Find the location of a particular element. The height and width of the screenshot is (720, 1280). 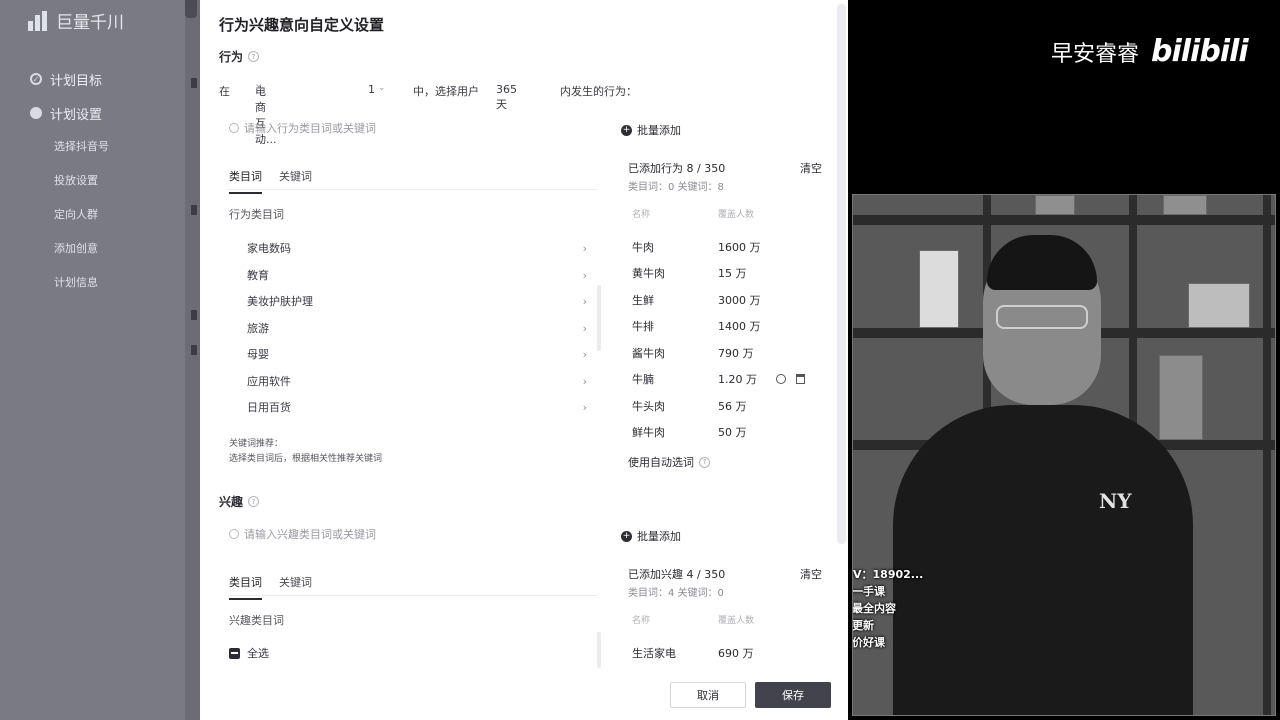

interest-tabs: 类目词 关键词 is located at coordinates (412, 583).